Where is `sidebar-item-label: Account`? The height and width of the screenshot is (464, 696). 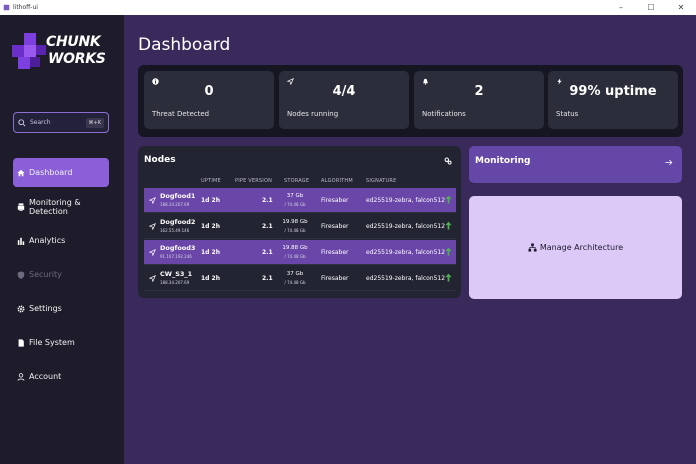
sidebar-item-label: Account is located at coordinates (45, 376).